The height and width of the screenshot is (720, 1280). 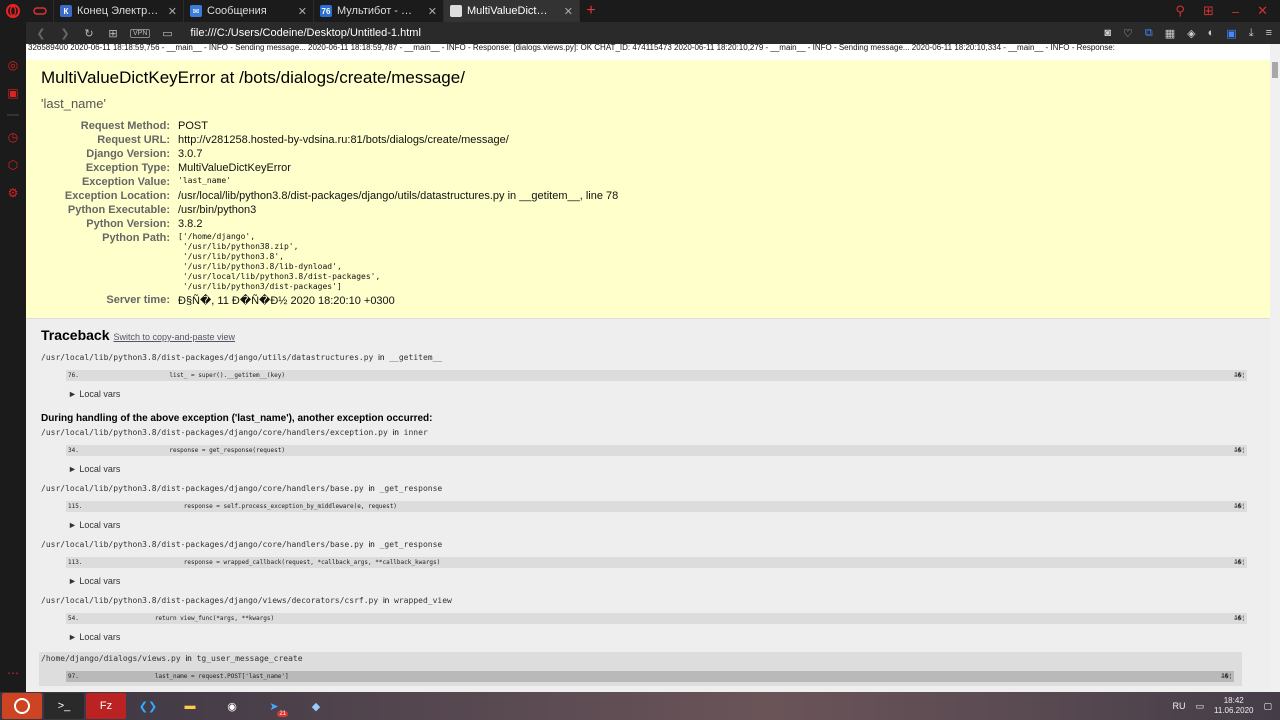 What do you see at coordinates (1275, 368) in the screenshot?
I see `page-scrollbar` at bounding box center [1275, 368].